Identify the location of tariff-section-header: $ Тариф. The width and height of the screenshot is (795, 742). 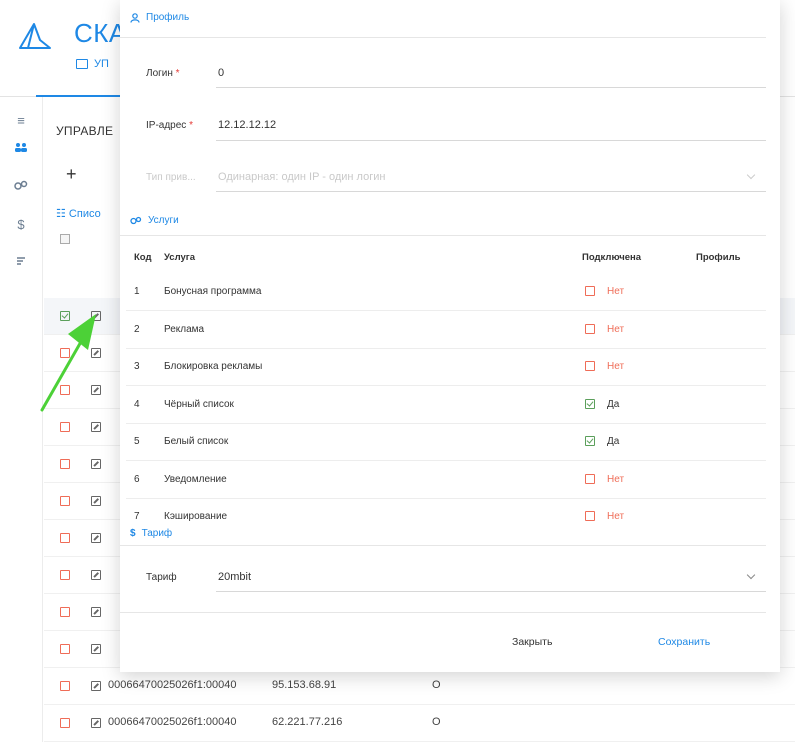
(151, 533).